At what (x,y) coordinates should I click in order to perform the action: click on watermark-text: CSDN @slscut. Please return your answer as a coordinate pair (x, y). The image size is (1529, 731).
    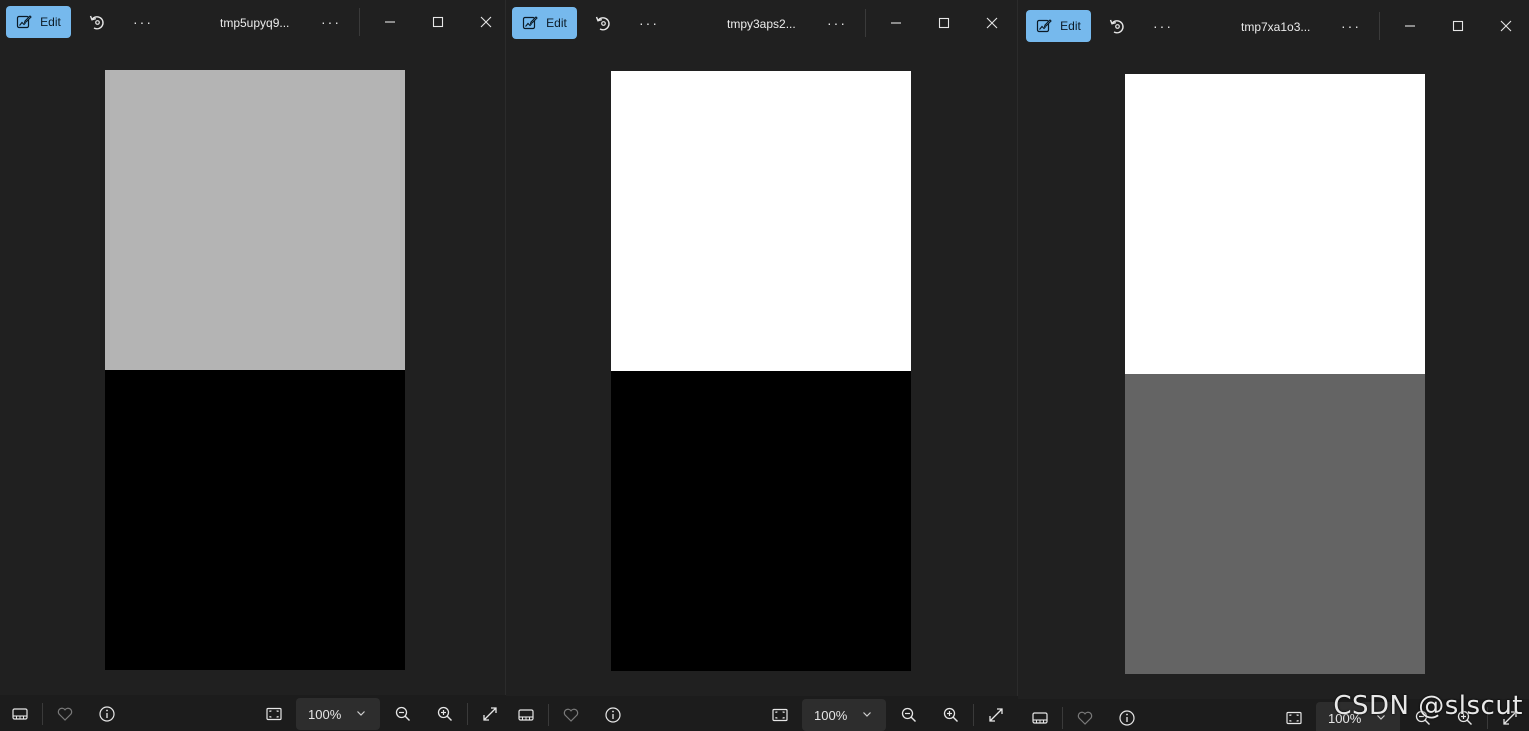
    Looking at the image, I should click on (1428, 706).